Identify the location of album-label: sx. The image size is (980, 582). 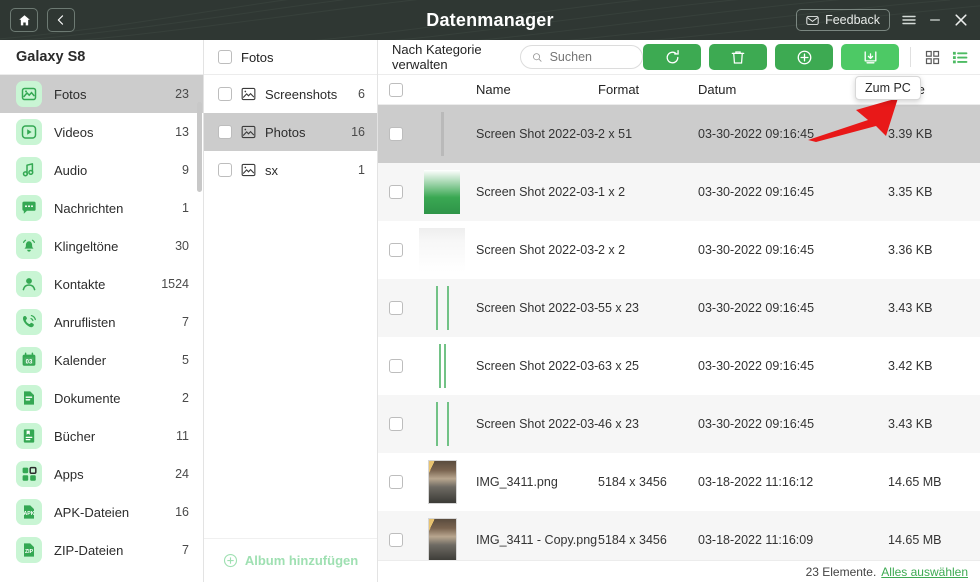
(271, 170).